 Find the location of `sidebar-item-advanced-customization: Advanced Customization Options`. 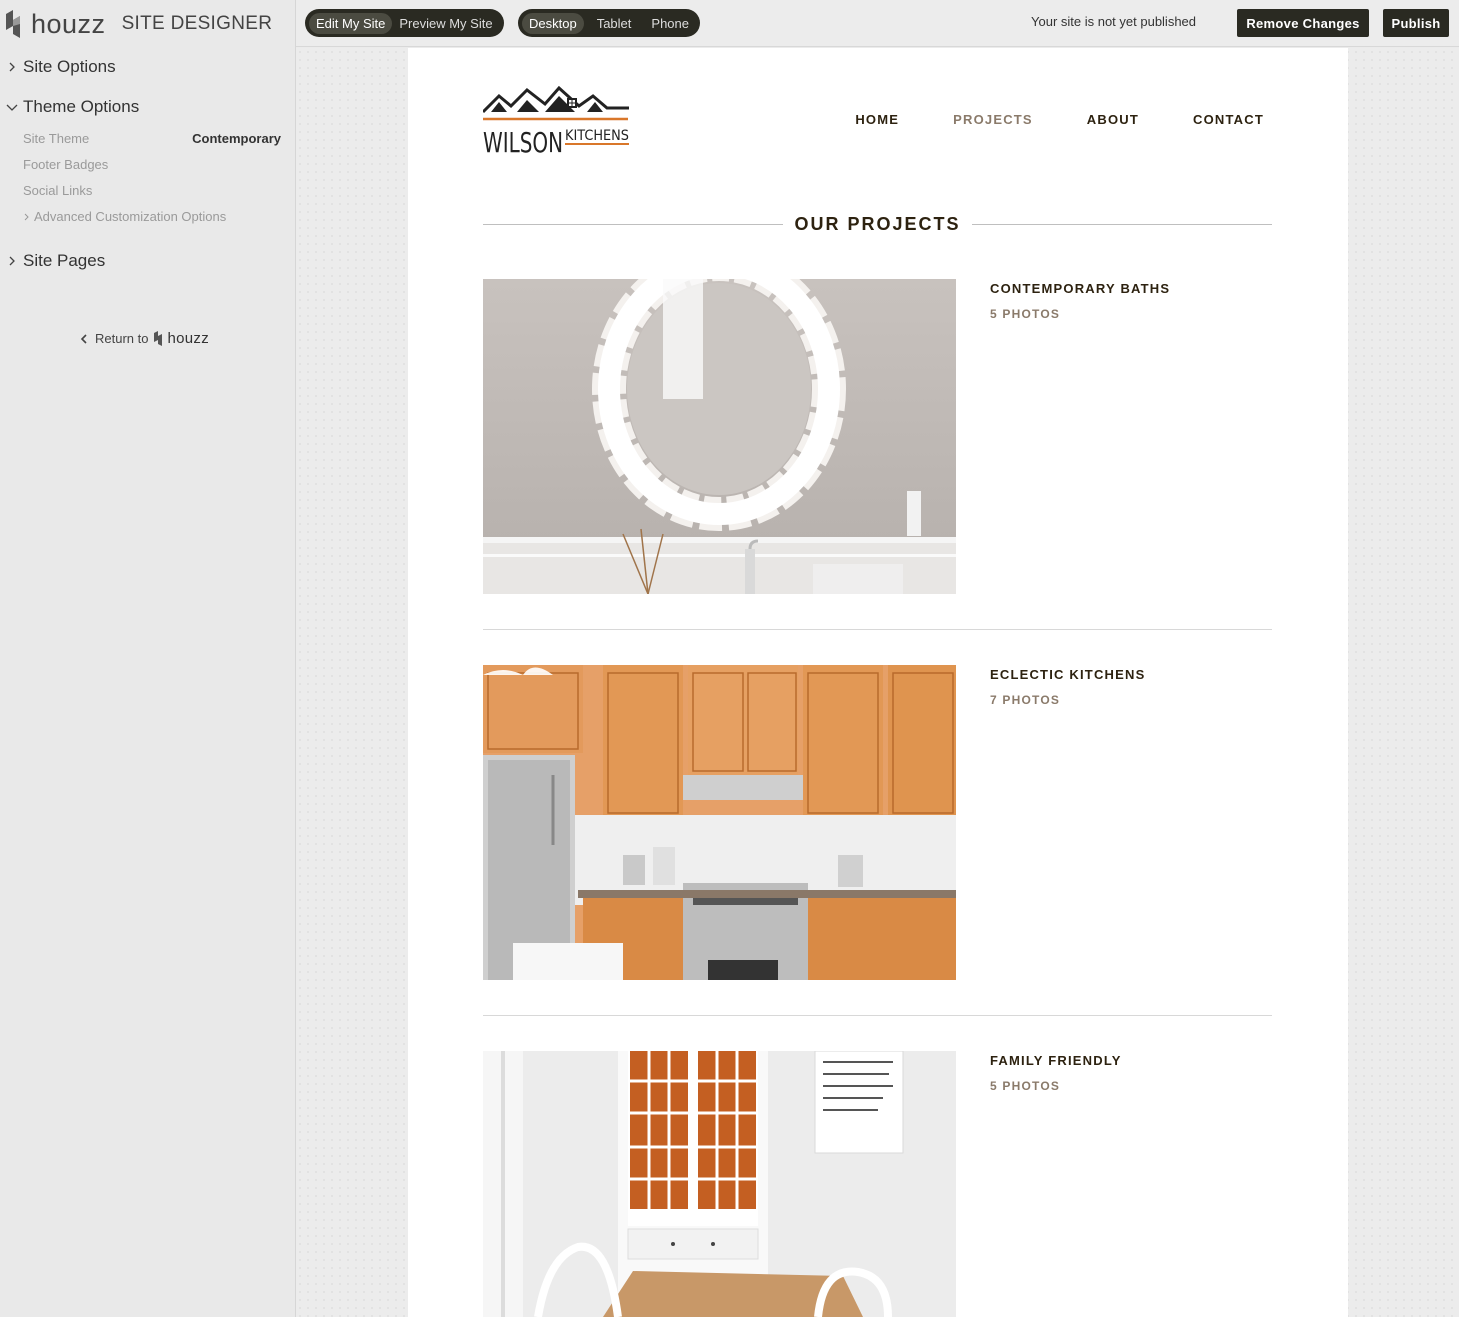

sidebar-item-advanced-customization: Advanced Customization Options is located at coordinates (124, 217).